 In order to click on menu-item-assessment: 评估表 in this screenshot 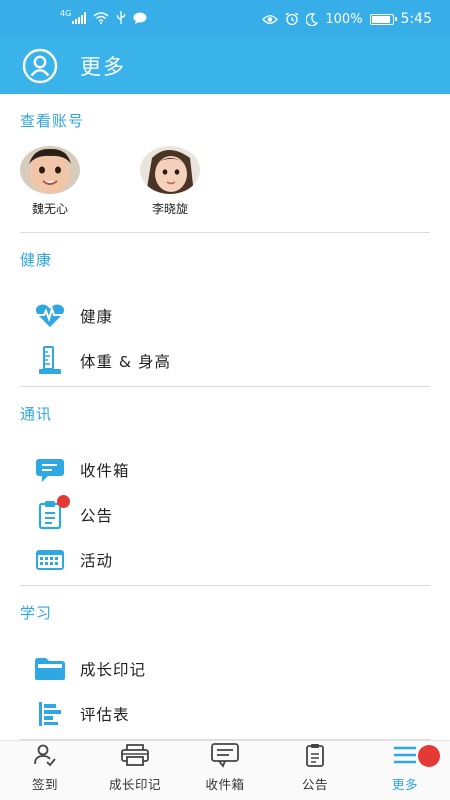, I will do `click(225, 713)`.